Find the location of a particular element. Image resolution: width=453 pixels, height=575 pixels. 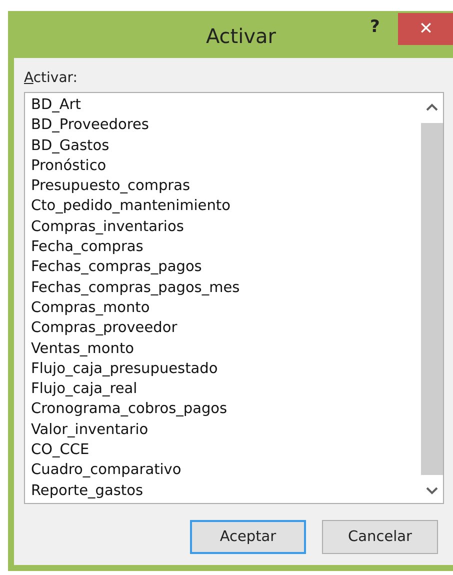

sheet-list-item: Compras_monto is located at coordinates (90, 308).